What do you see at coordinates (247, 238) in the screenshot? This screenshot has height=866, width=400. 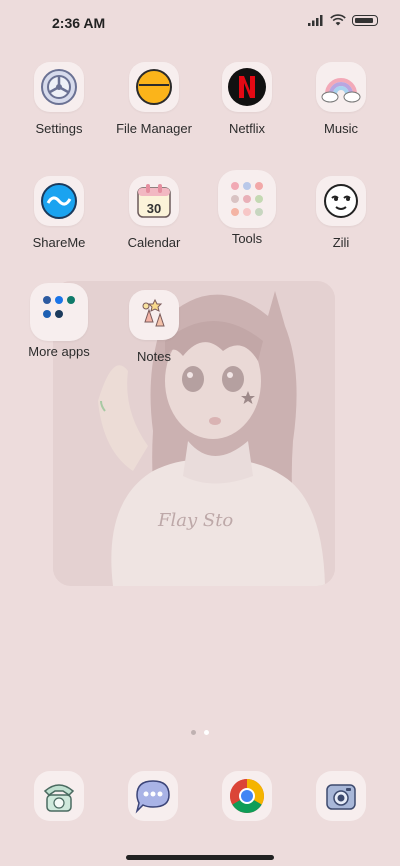 I see `tools-label: Tools` at bounding box center [247, 238].